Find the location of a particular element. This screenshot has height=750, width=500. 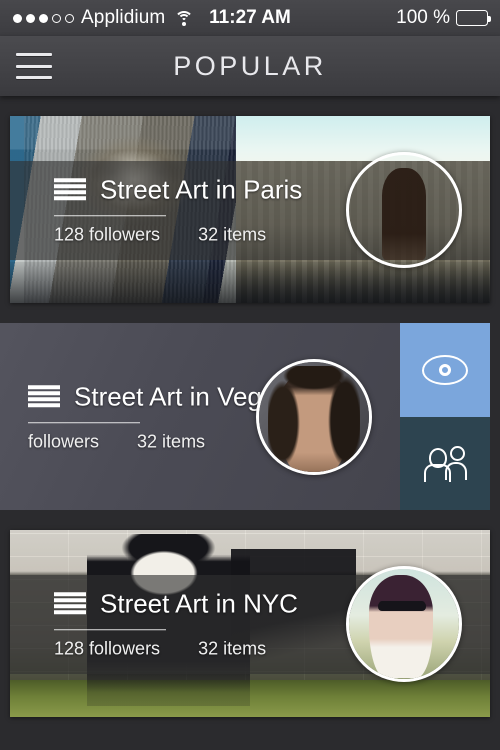

wifi-icon is located at coordinates (184, 18).